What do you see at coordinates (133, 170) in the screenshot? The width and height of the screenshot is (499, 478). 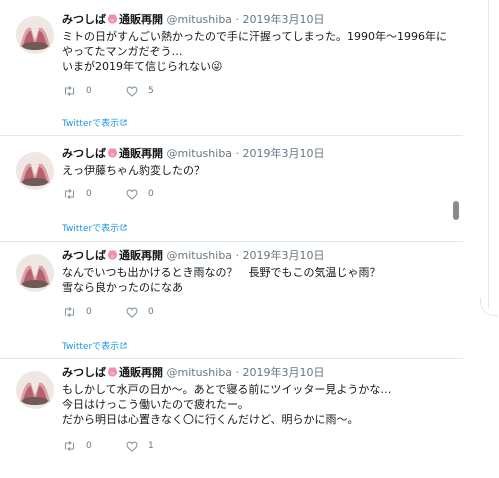 I see `tweet-text: えっ伊藤ちゃん豹変したの？` at bounding box center [133, 170].